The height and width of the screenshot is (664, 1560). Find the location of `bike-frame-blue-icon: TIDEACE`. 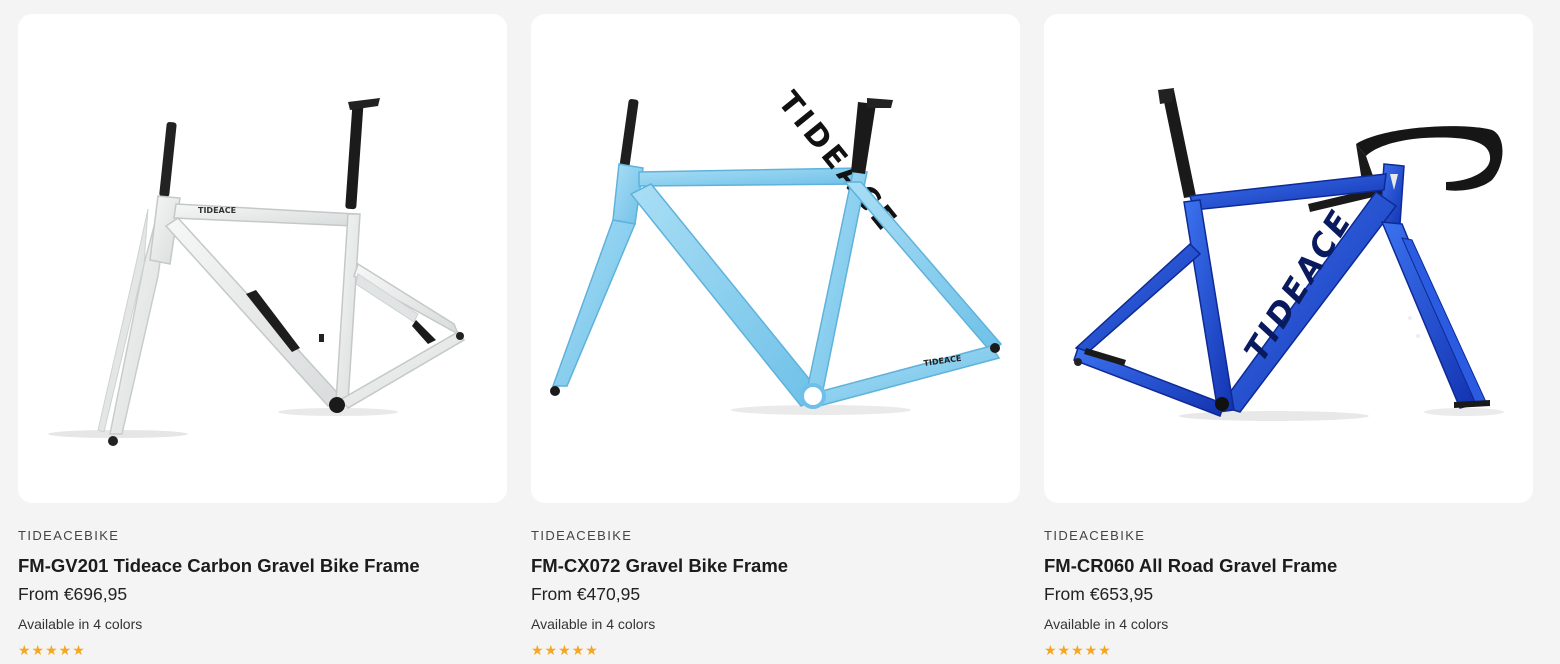

bike-frame-blue-icon: TIDEACE is located at coordinates (1288, 254).